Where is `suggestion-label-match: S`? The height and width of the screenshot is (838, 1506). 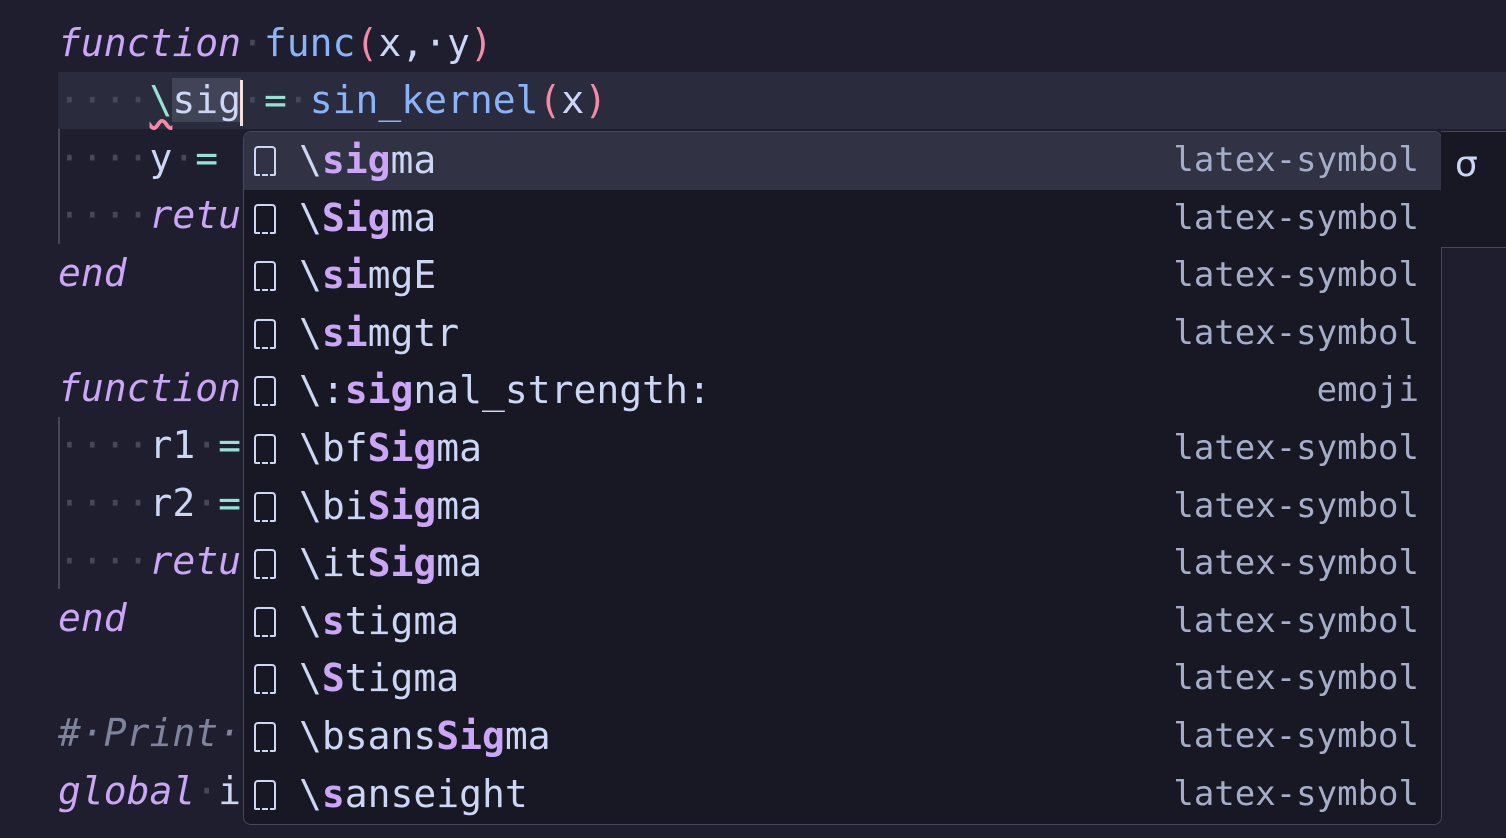
suggestion-label-match: S is located at coordinates (333, 678).